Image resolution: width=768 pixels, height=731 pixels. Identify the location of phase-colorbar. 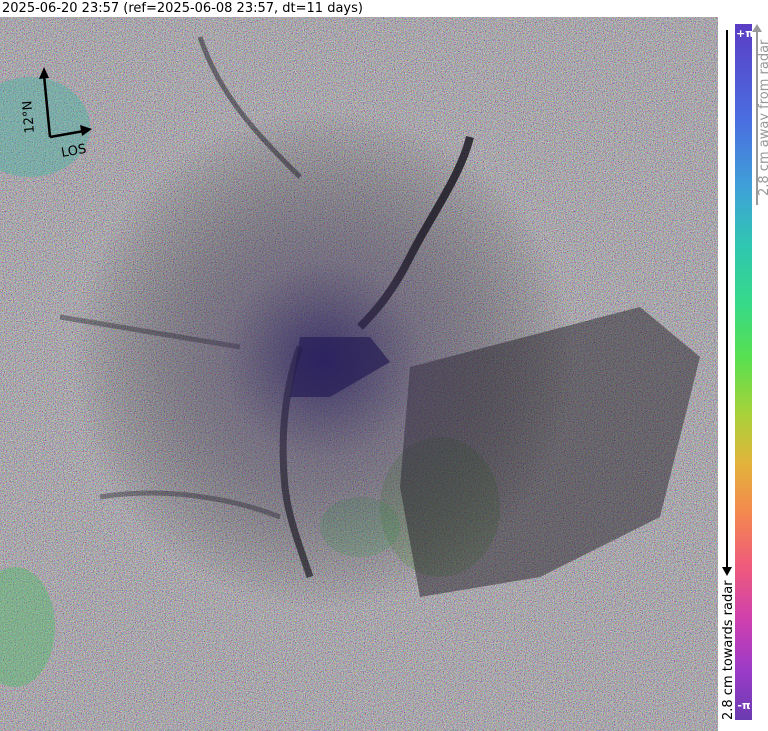
(743, 372).